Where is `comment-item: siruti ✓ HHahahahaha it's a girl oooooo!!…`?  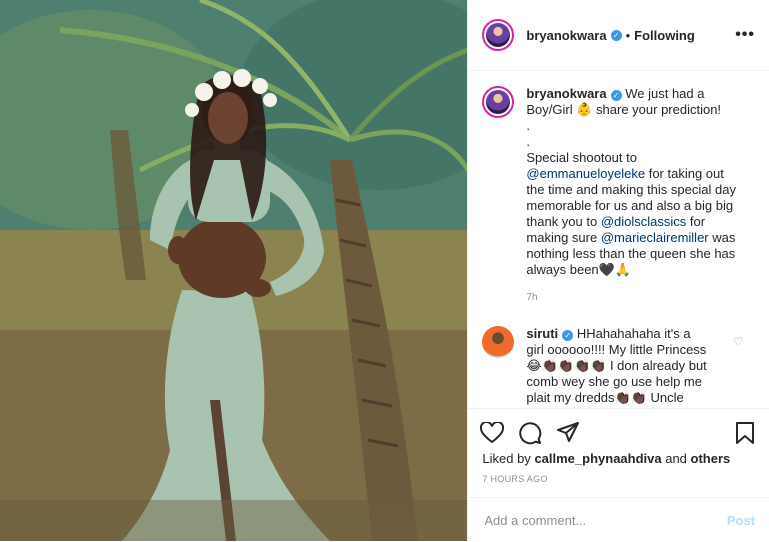
comment-item: siruti ✓ HHahahahaha it's a girl oooooo!!… is located at coordinates (618, 357).